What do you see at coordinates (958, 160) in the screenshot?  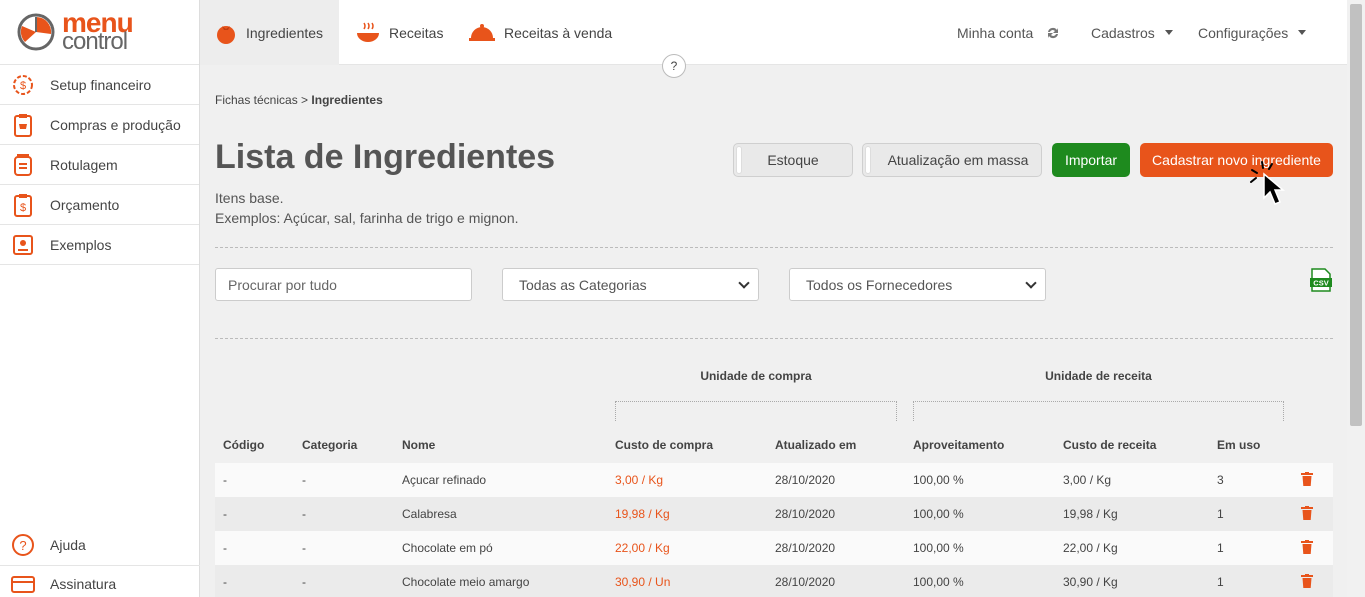 I see `atualizacao-label: Atualização em massa` at bounding box center [958, 160].